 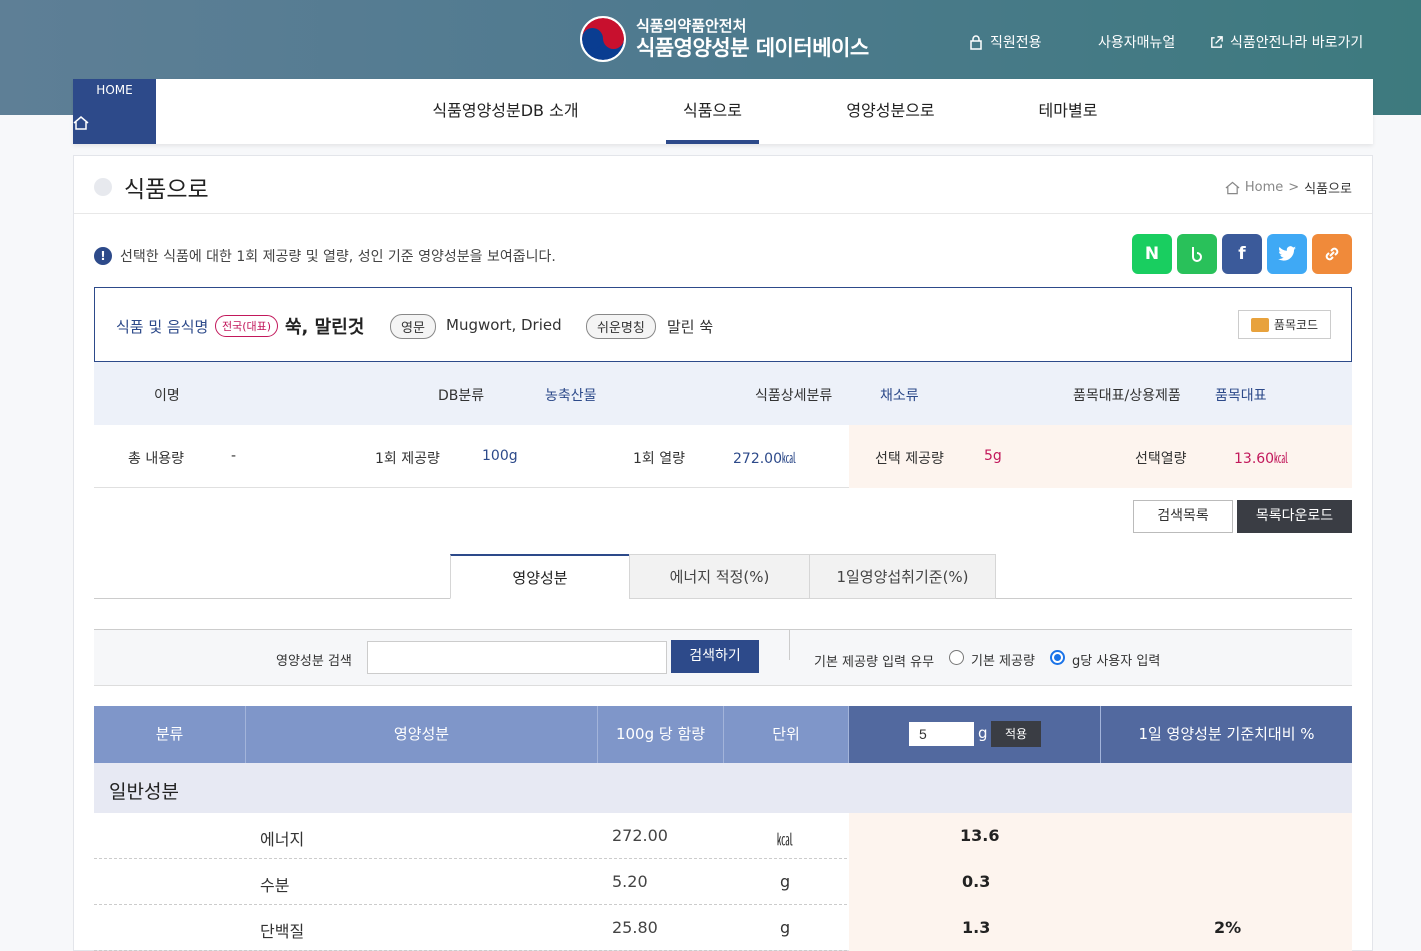 I want to click on selected-serving-label: 선택 제공량, so click(x=909, y=459).